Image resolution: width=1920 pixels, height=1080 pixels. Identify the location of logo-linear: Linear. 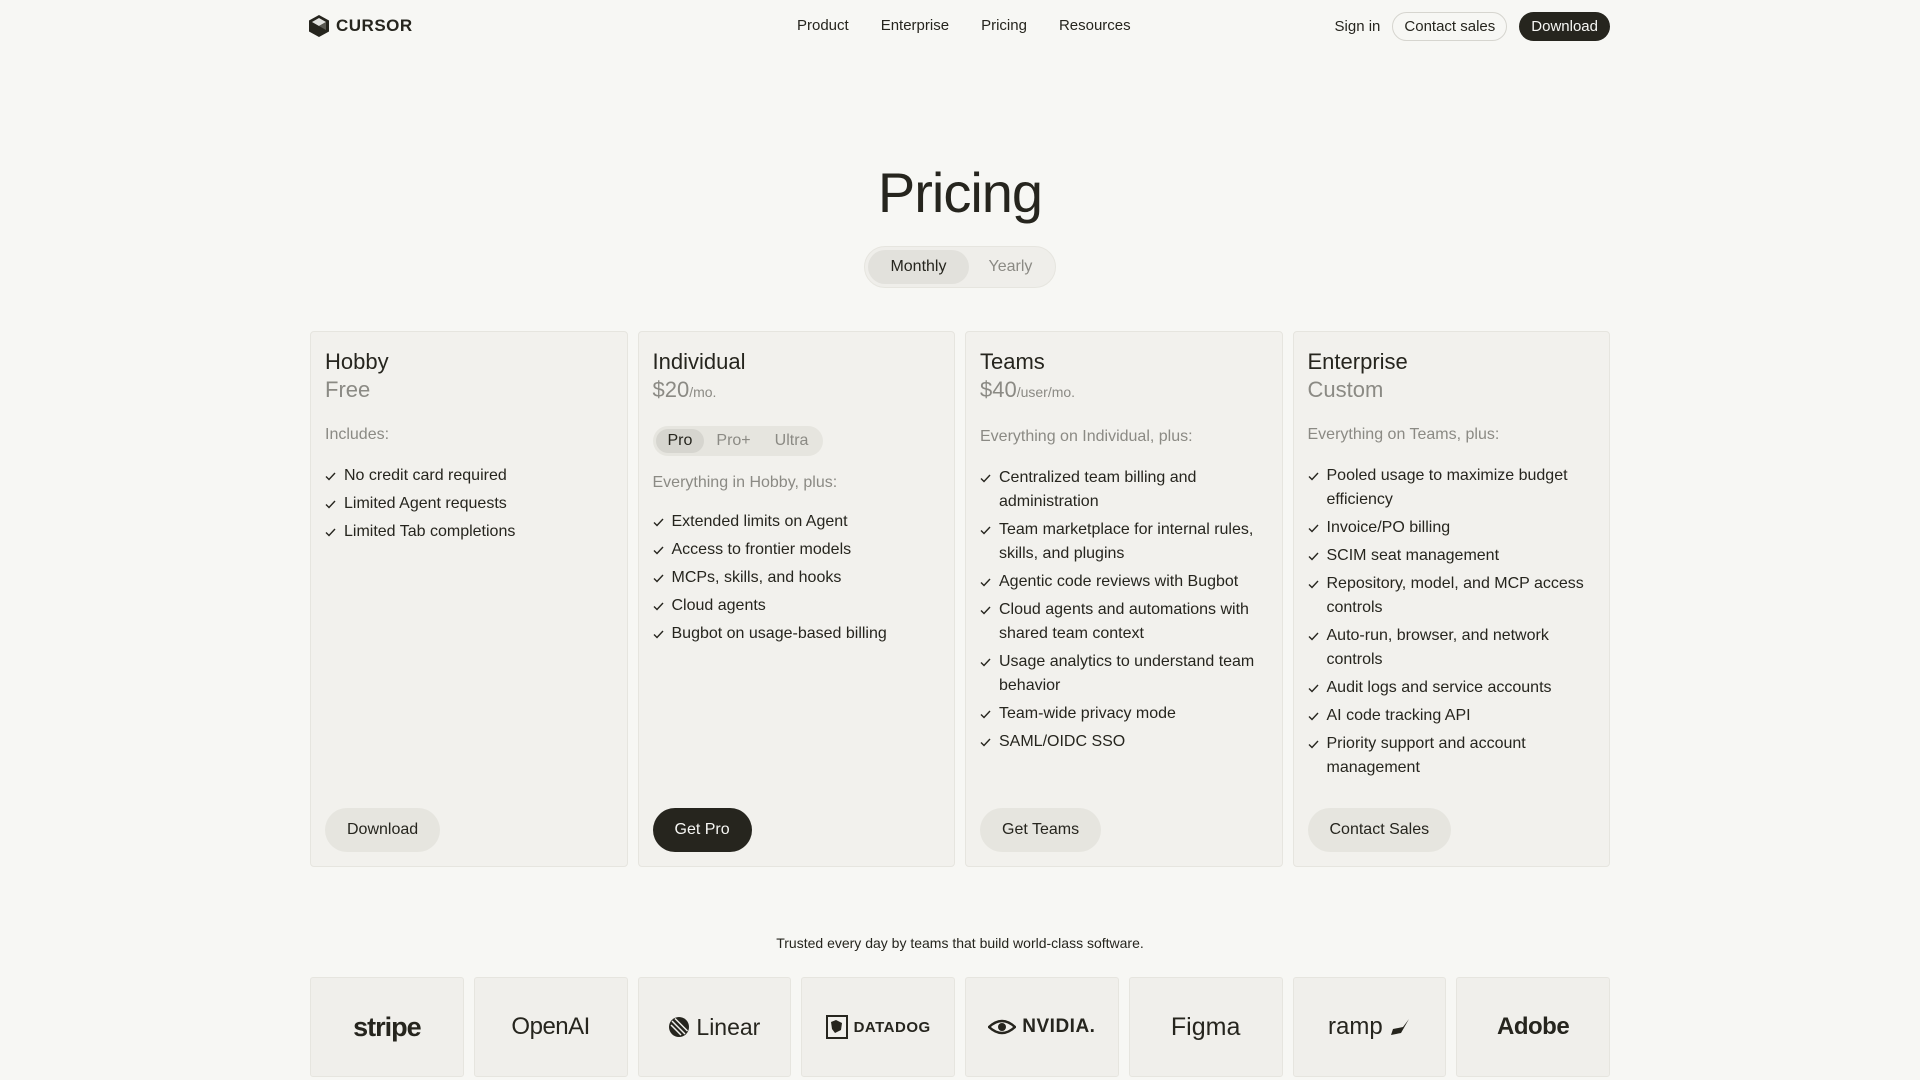
(714, 1027).